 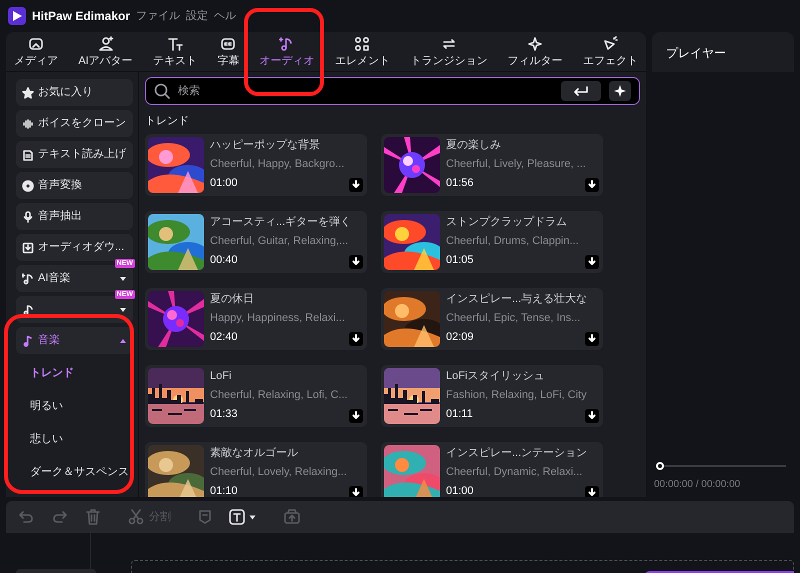 What do you see at coordinates (28, 154) in the screenshot?
I see `document-icon` at bounding box center [28, 154].